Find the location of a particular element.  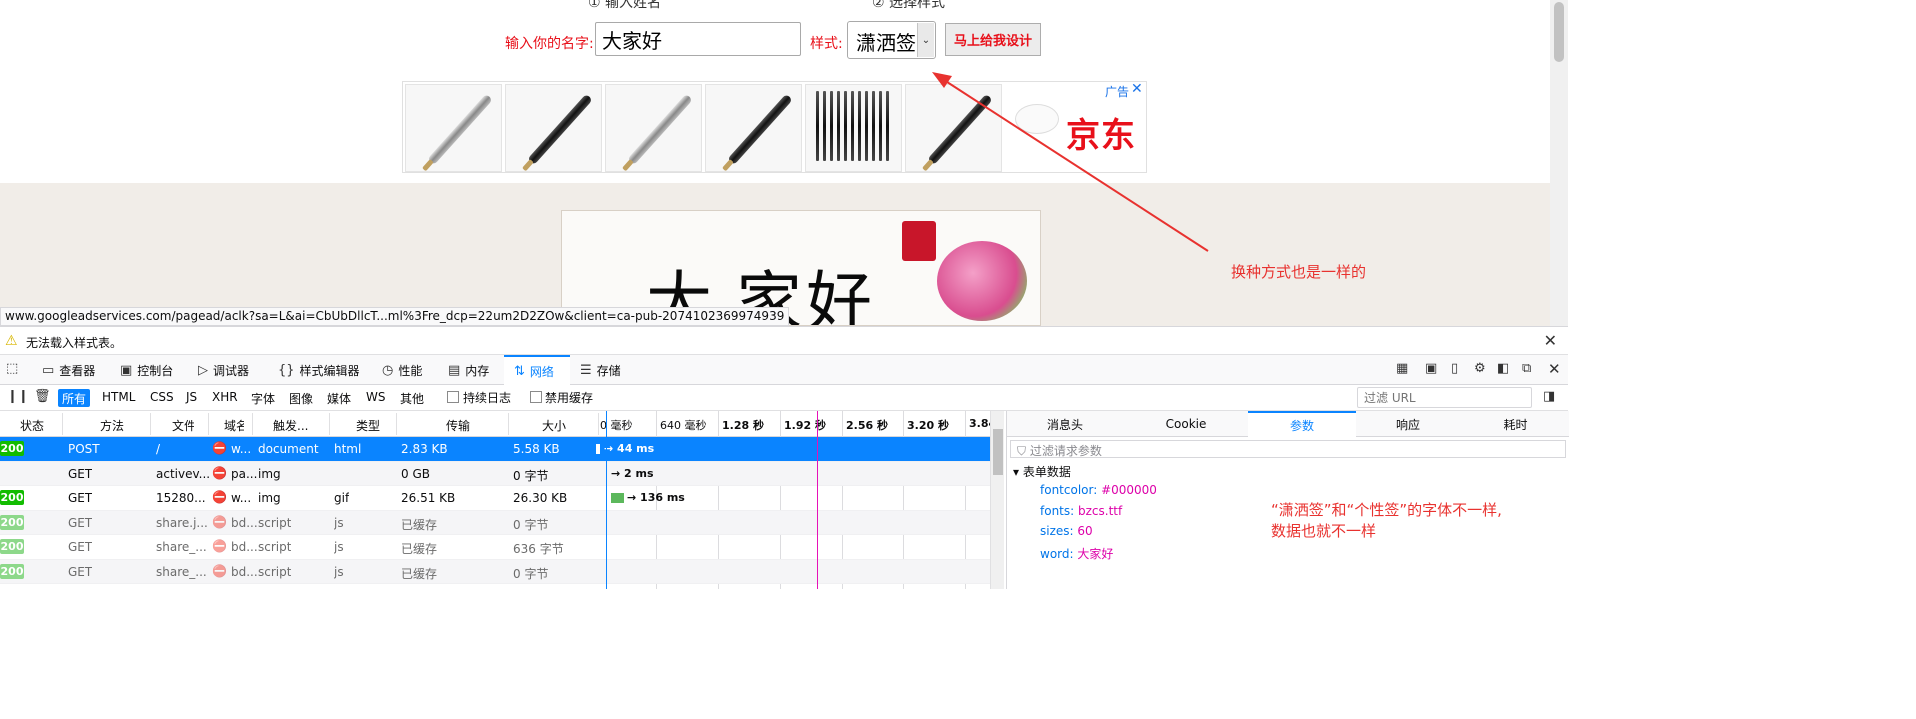

close-icon: ✕ is located at coordinates (1550, 340).